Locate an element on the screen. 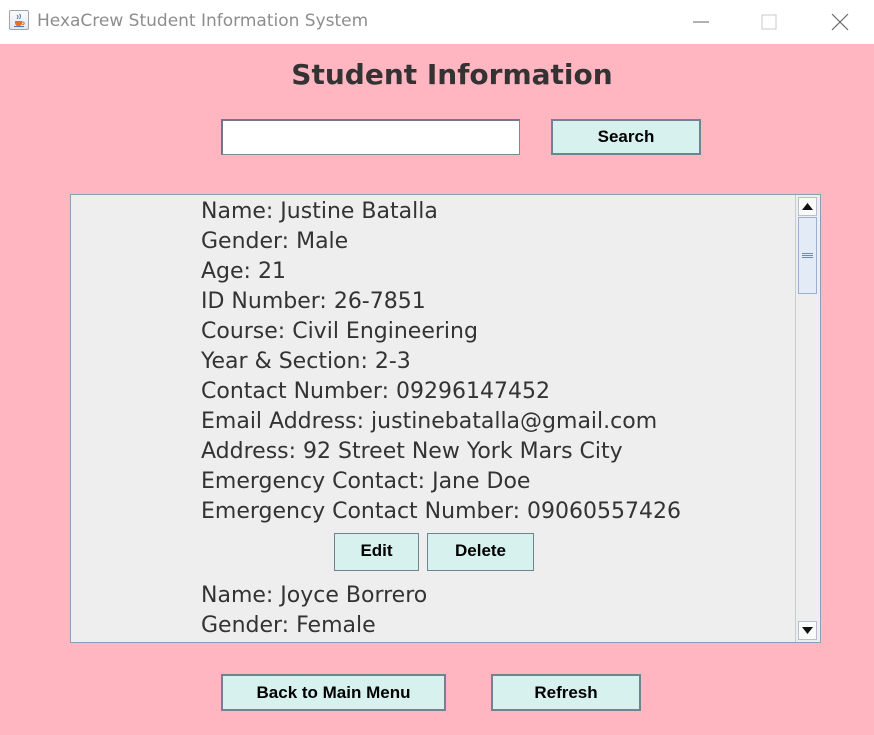  student-course: Course: Civil Engineering is located at coordinates (339, 331).